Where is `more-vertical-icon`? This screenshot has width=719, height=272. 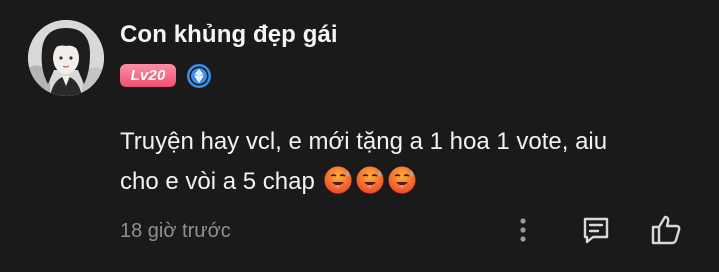 more-vertical-icon is located at coordinates (523, 230).